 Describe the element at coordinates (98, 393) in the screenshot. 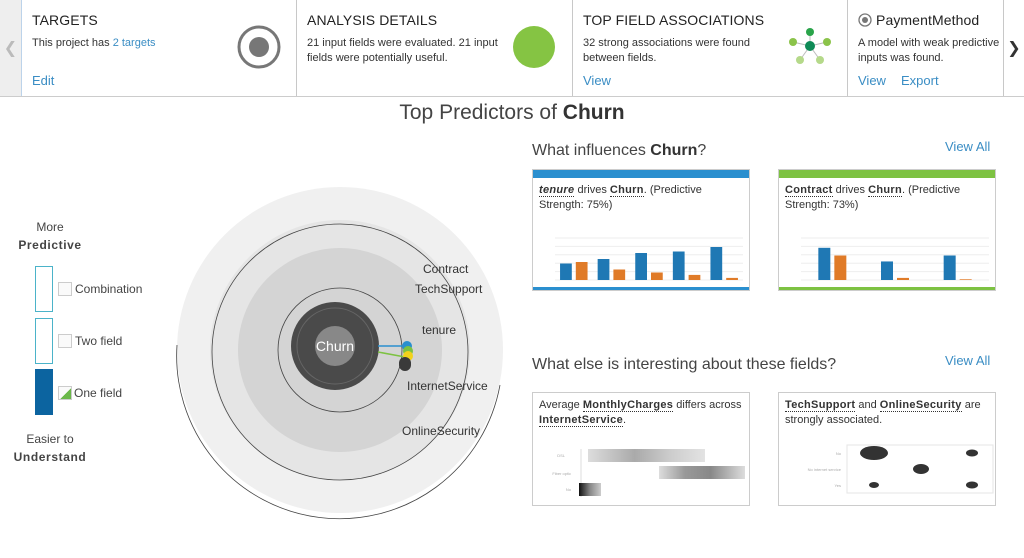

I see `legend-label-text: One field` at that location.